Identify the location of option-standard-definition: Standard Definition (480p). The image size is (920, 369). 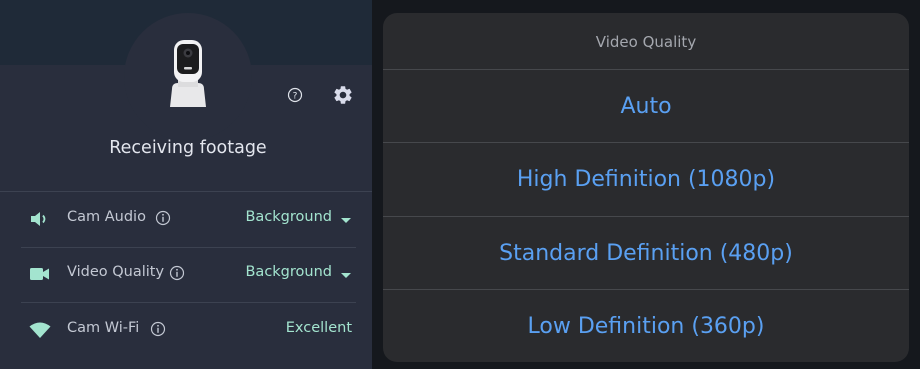
(646, 253).